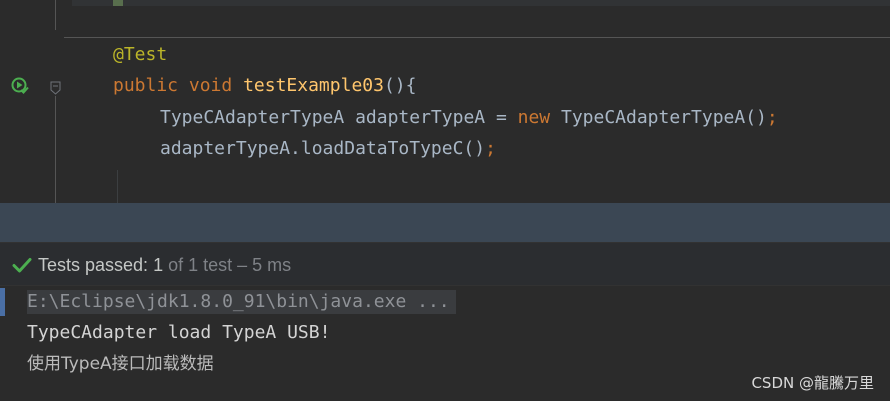 Image resolution: width=890 pixels, height=401 pixels. What do you see at coordinates (118, 3) in the screenshot?
I see `previous-brace-fragment` at bounding box center [118, 3].